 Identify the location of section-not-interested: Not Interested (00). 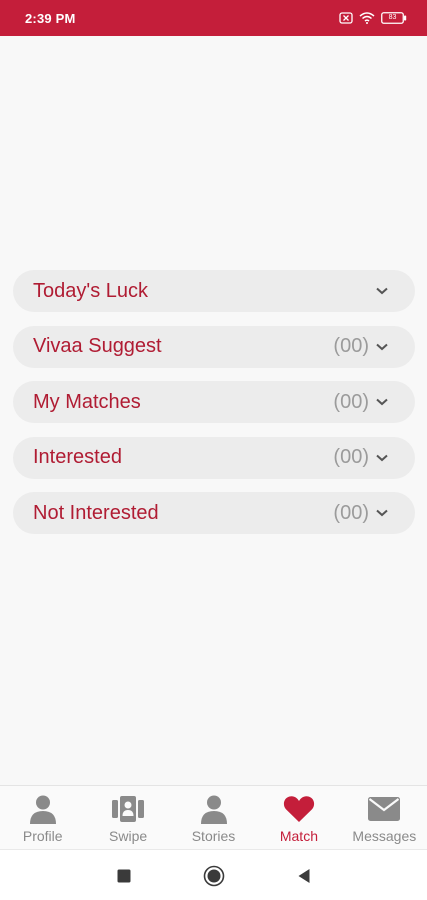
(214, 513).